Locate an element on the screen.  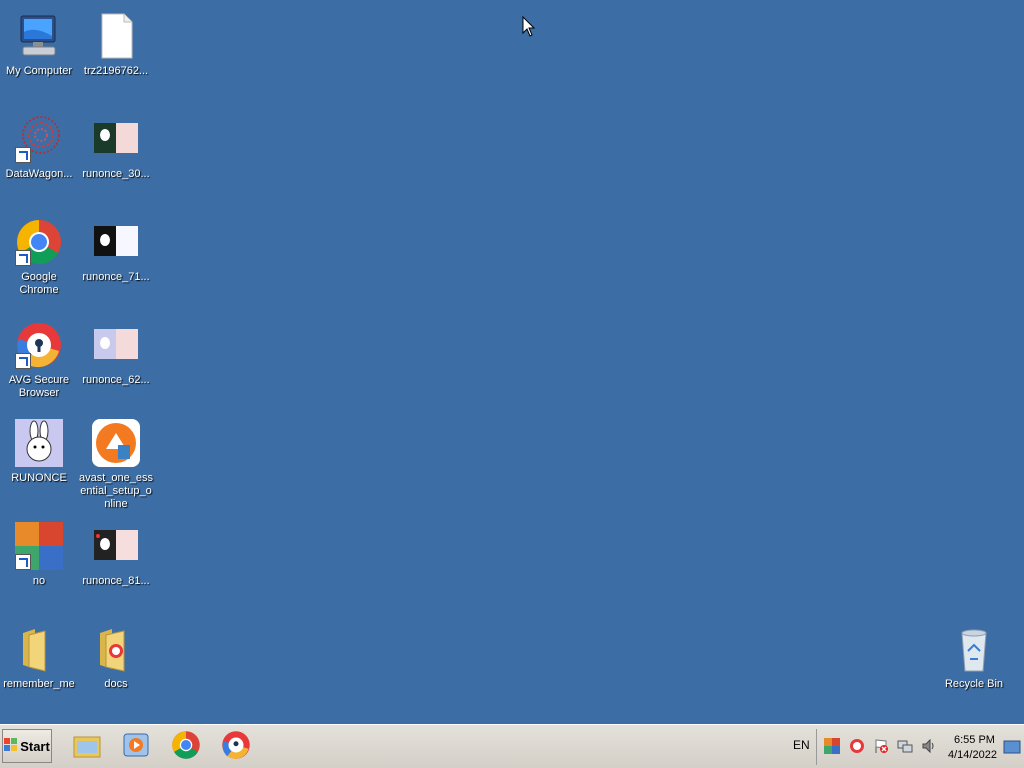
folder-icon is located at coordinates (39, 649).